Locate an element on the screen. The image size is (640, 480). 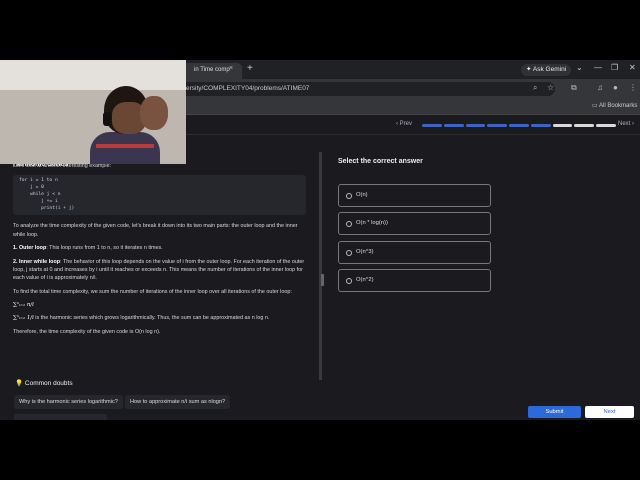
common-doubts-label: Common doubts is located at coordinates (48, 383).